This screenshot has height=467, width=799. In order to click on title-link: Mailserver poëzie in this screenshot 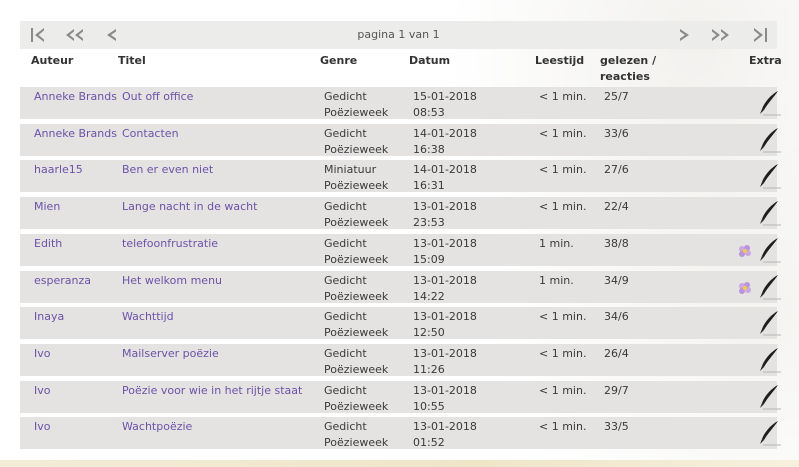, I will do `click(170, 354)`.